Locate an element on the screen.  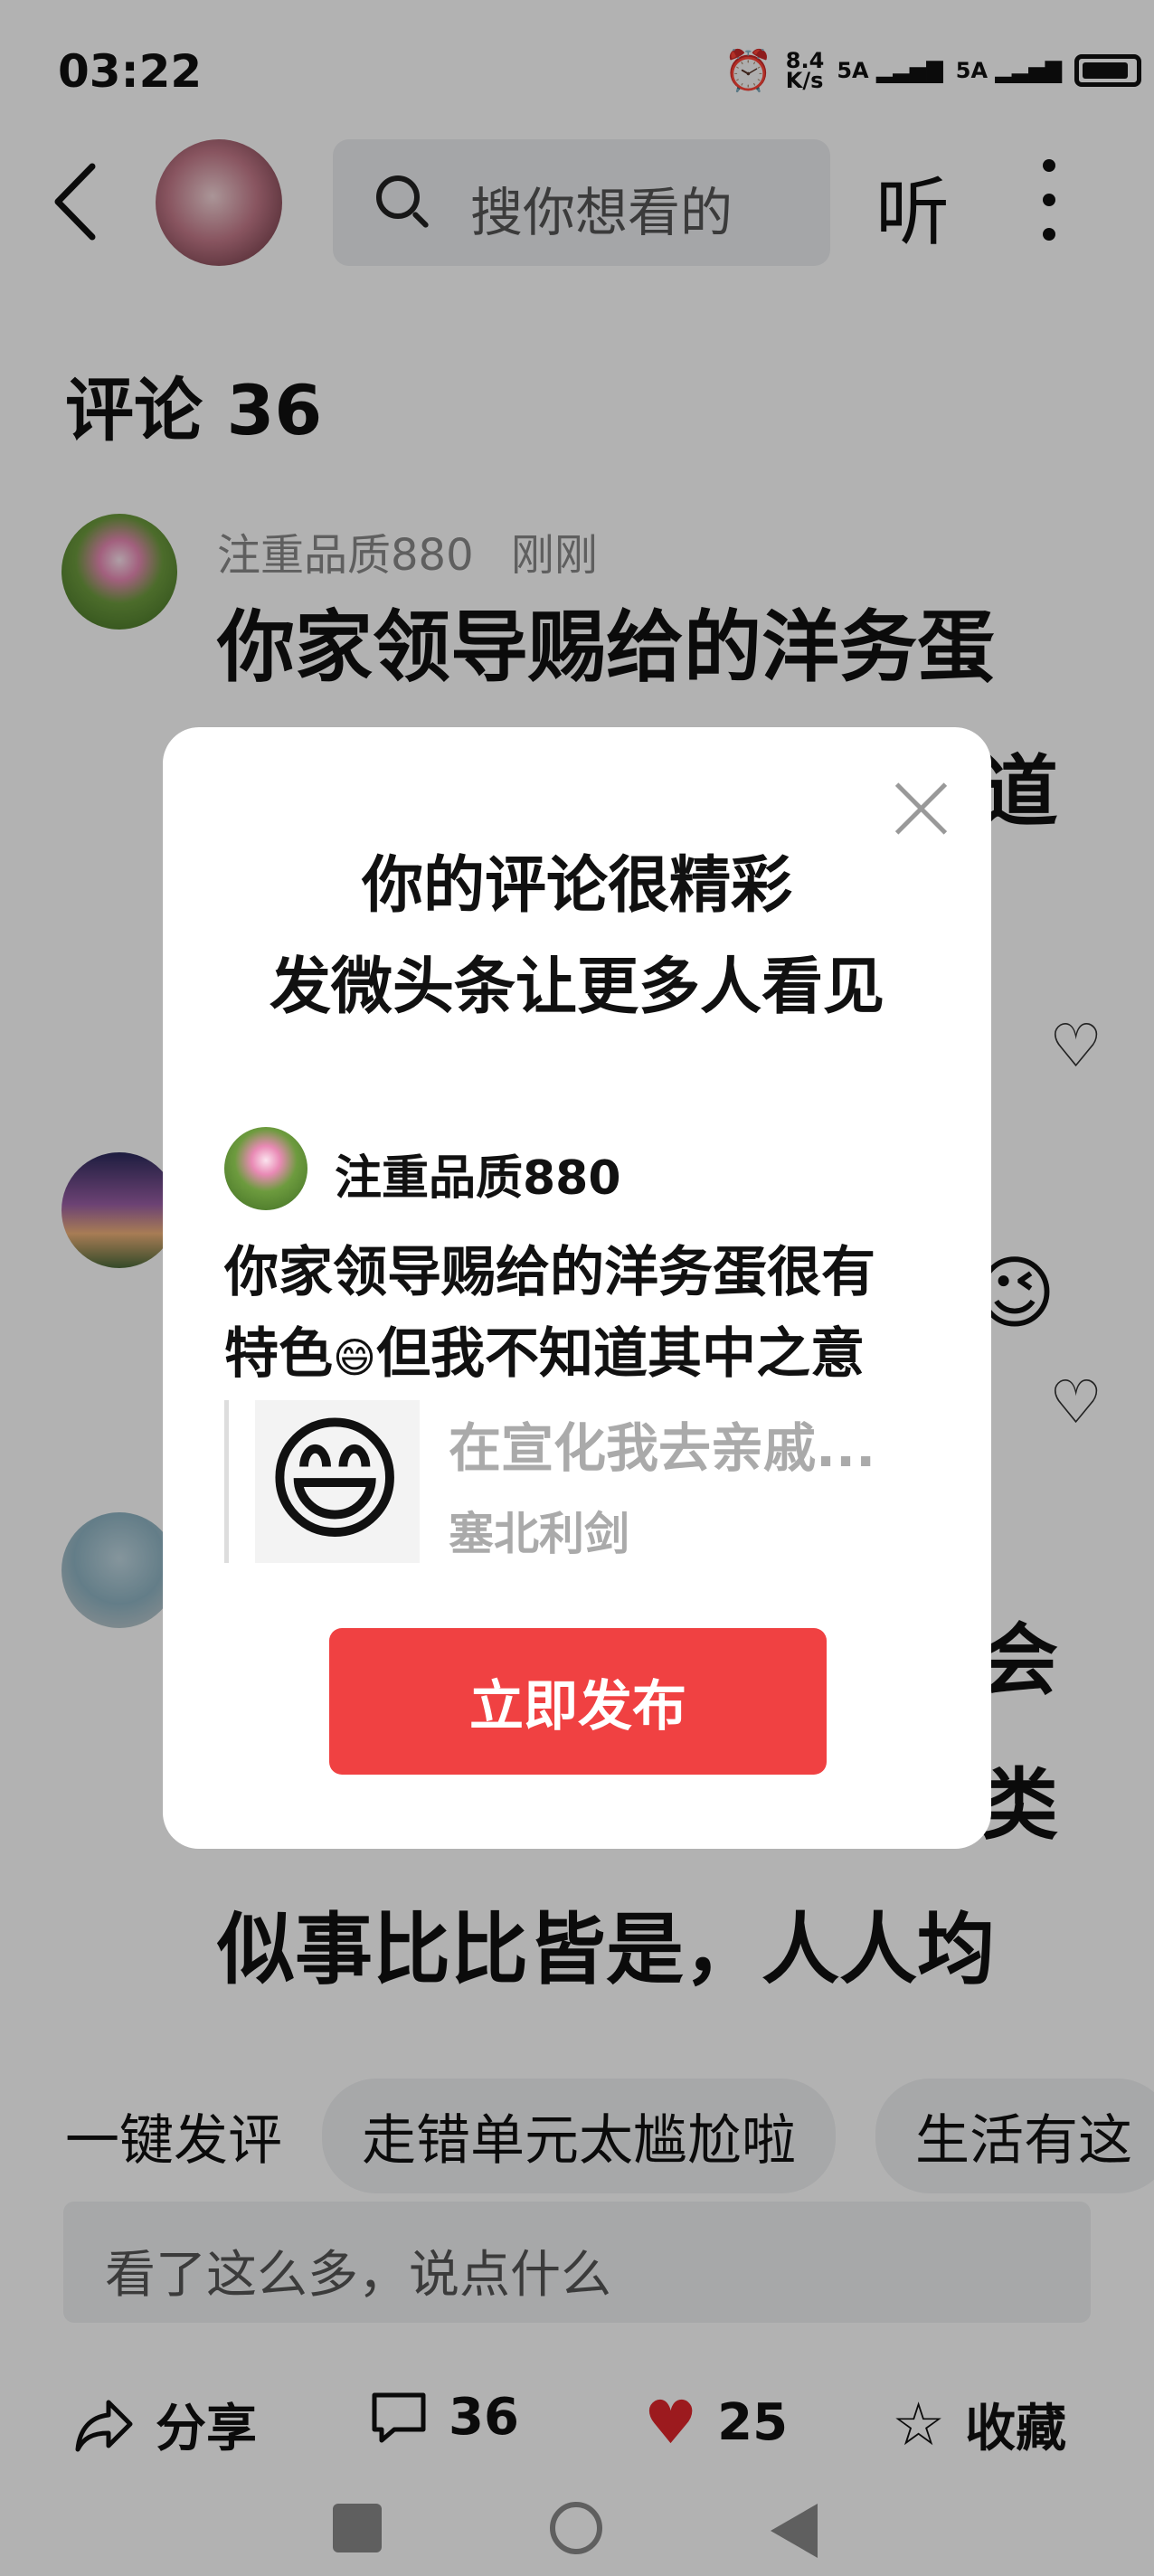
publish-button: 立即发布 is located at coordinates (578, 1701).